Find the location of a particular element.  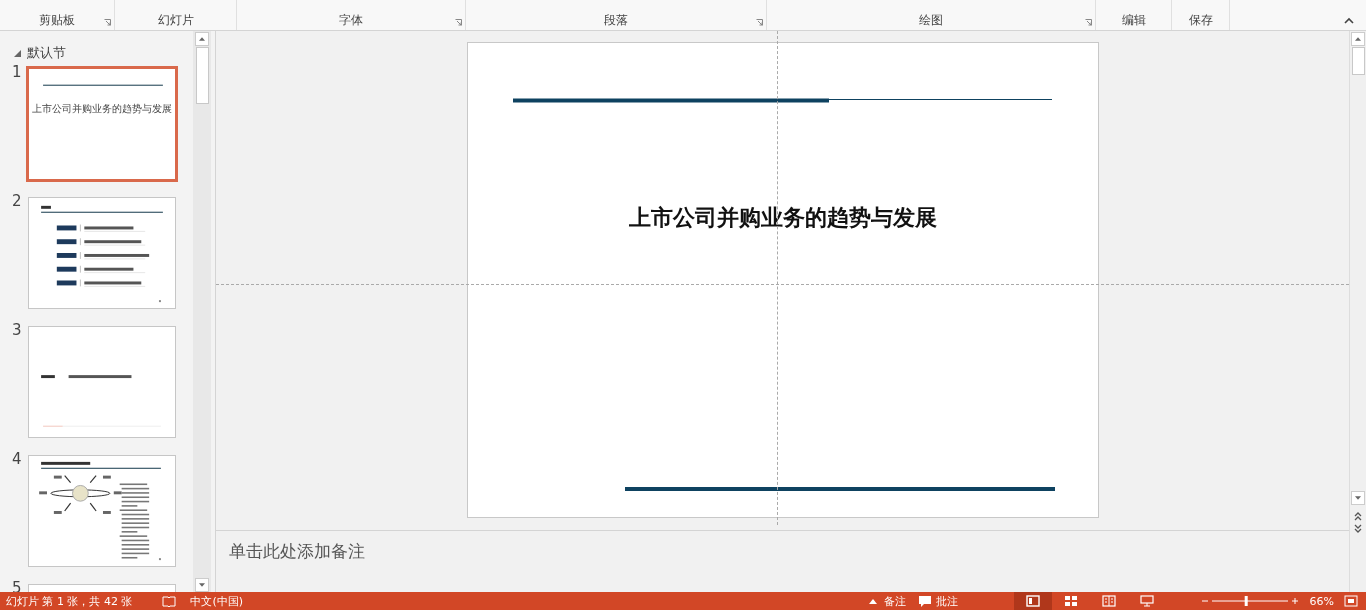

group-label: 幻灯片 is located at coordinates (175, 20).